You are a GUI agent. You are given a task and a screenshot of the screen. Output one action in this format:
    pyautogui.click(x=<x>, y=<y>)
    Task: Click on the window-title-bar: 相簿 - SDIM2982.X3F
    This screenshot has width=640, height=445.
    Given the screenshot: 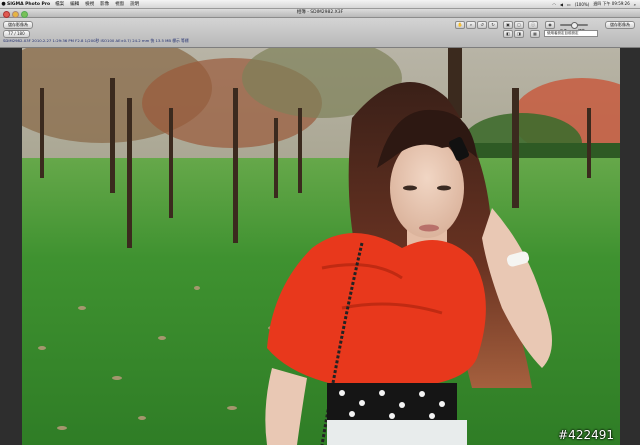 What is the action you would take?
    pyautogui.click(x=320, y=13)
    